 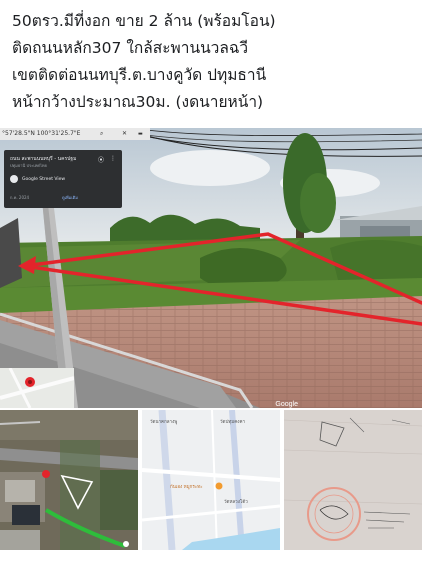 I want to click on close-icon: ✕, so click(x=124, y=134).